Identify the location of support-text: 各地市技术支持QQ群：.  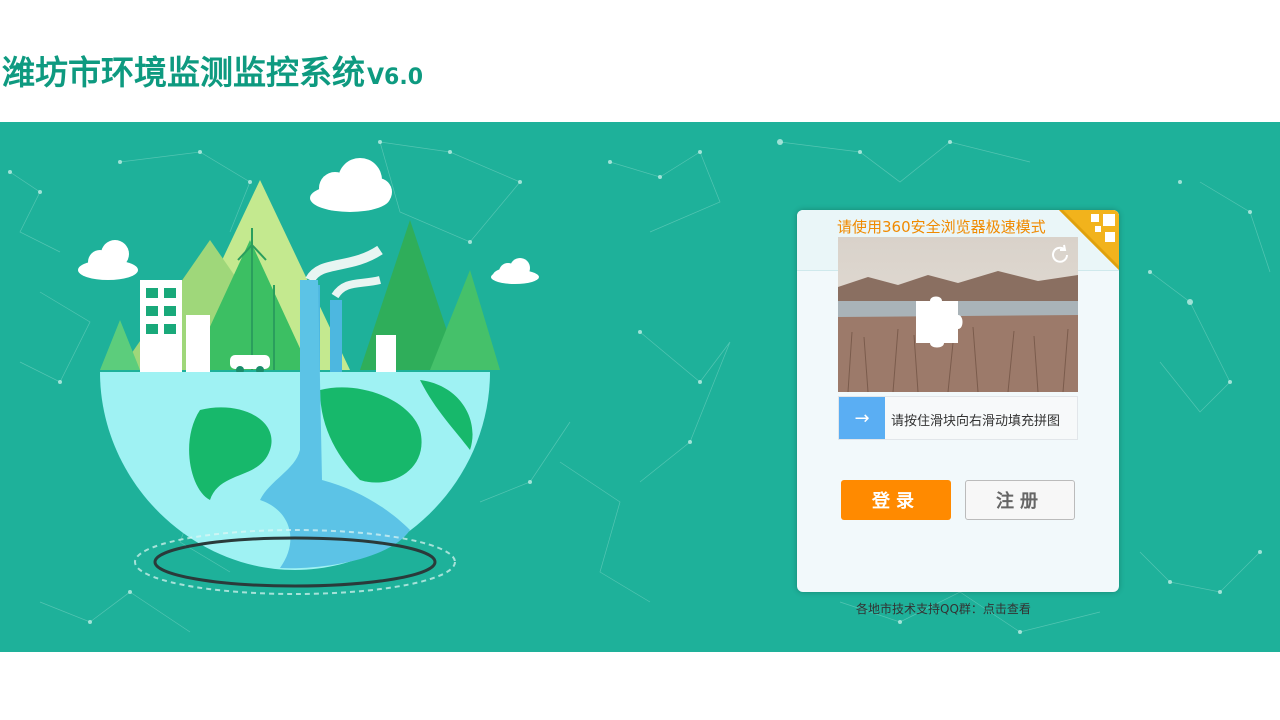
(919, 609).